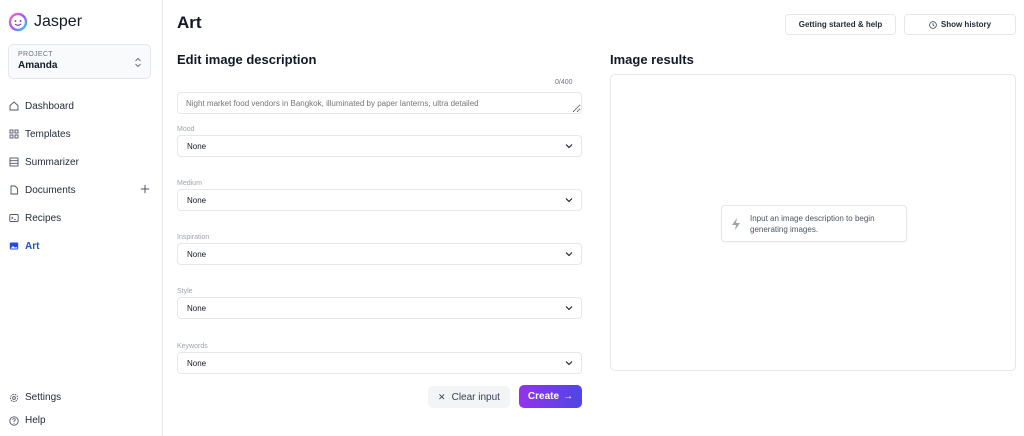 This screenshot has width=1024, height=436. I want to click on edit-description-title: Edit image description, so click(247, 59).